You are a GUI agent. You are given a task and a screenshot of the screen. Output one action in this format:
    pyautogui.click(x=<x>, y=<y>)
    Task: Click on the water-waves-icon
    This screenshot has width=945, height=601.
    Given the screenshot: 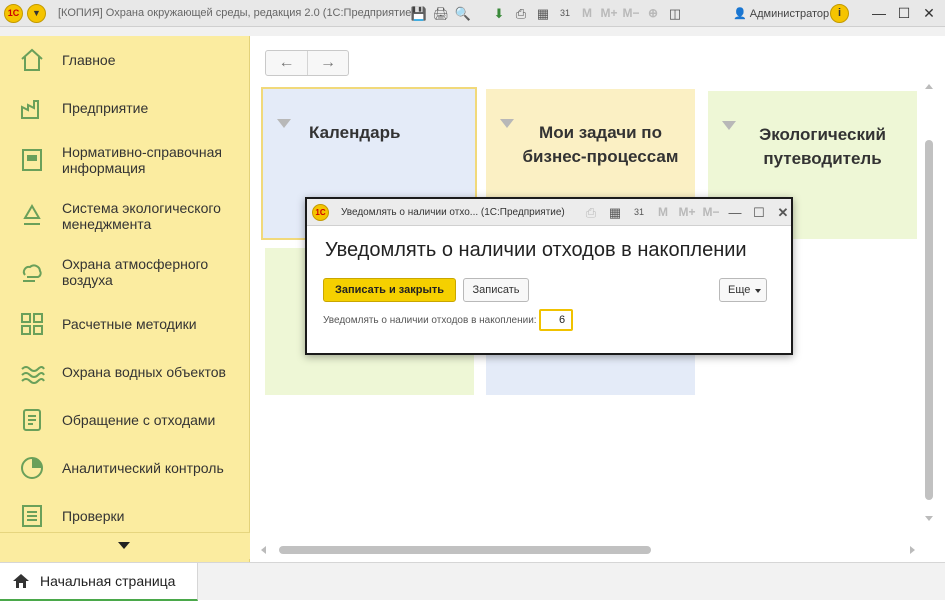 What is the action you would take?
    pyautogui.click(x=32, y=372)
    